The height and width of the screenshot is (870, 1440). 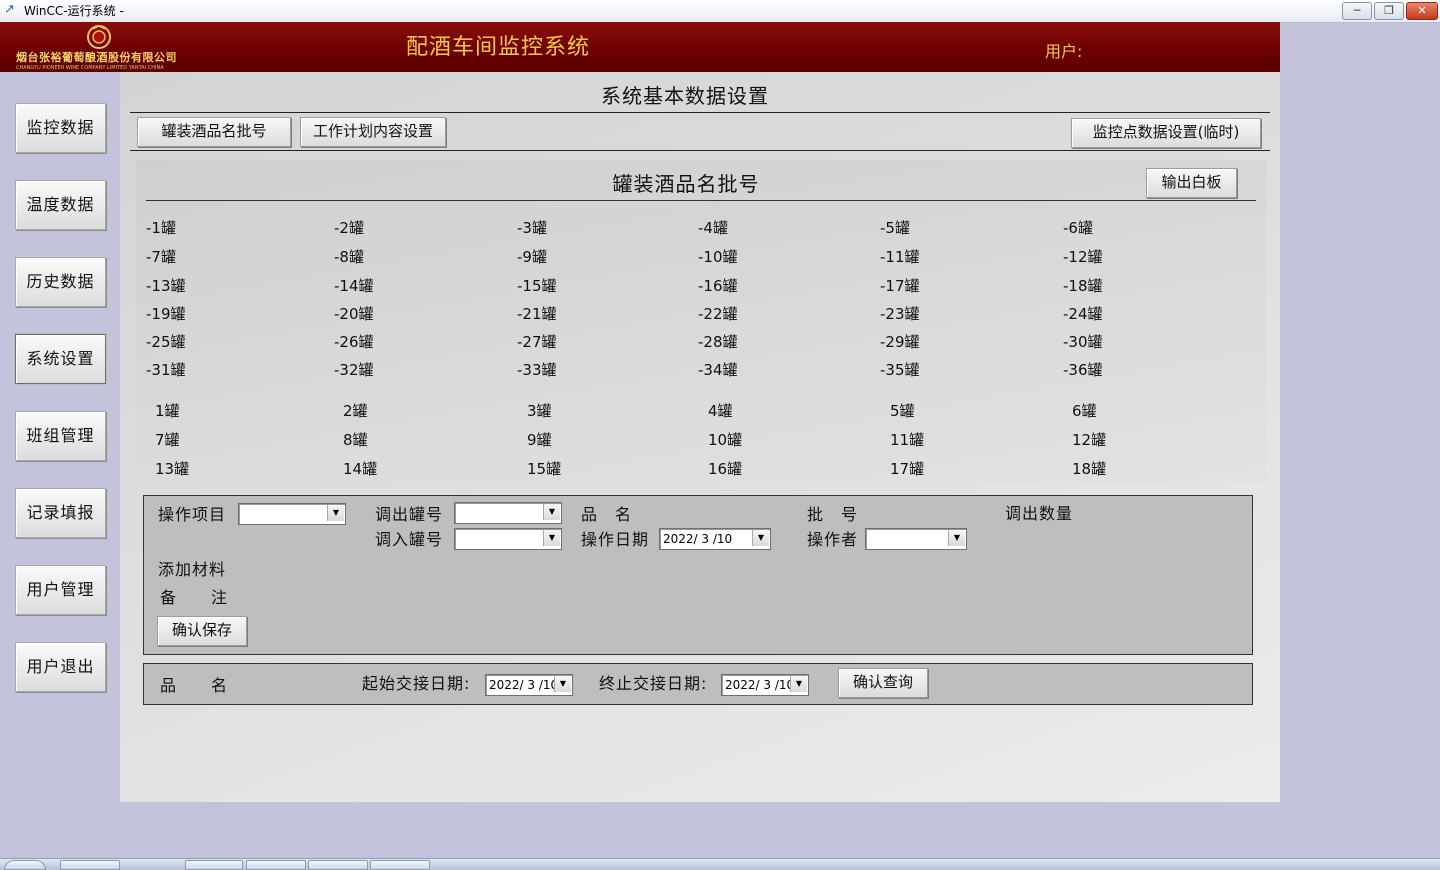 What do you see at coordinates (161, 228) in the screenshot?
I see `tank-label: -1罐` at bounding box center [161, 228].